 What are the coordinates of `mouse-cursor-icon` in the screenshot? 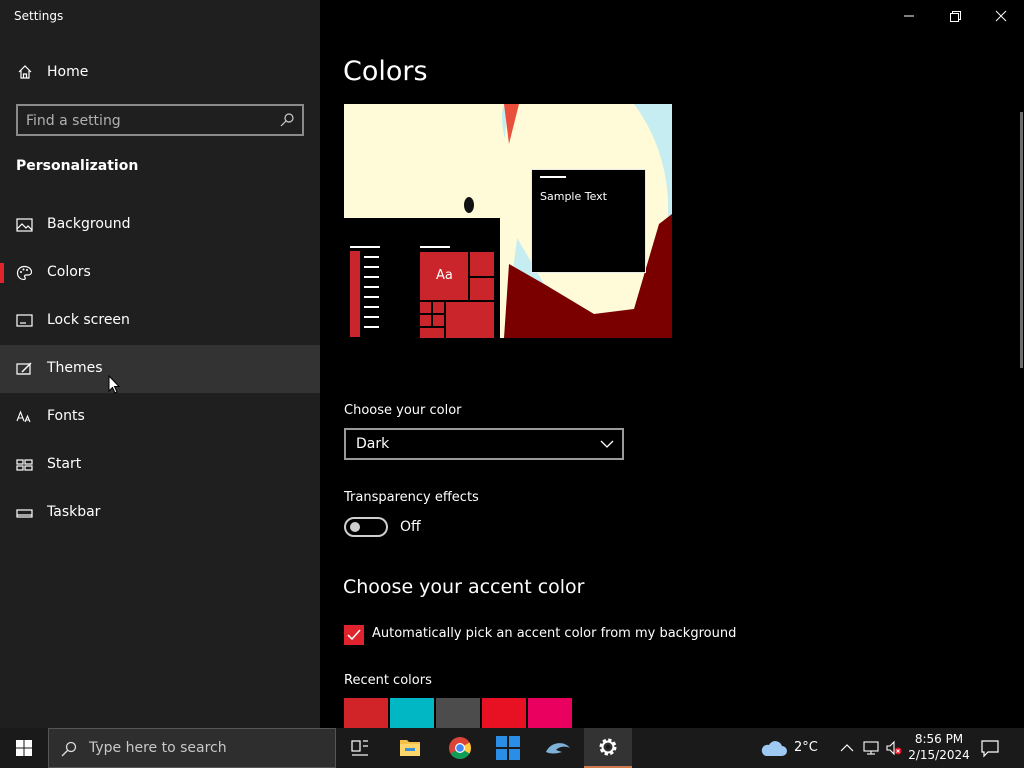 It's located at (114, 384).